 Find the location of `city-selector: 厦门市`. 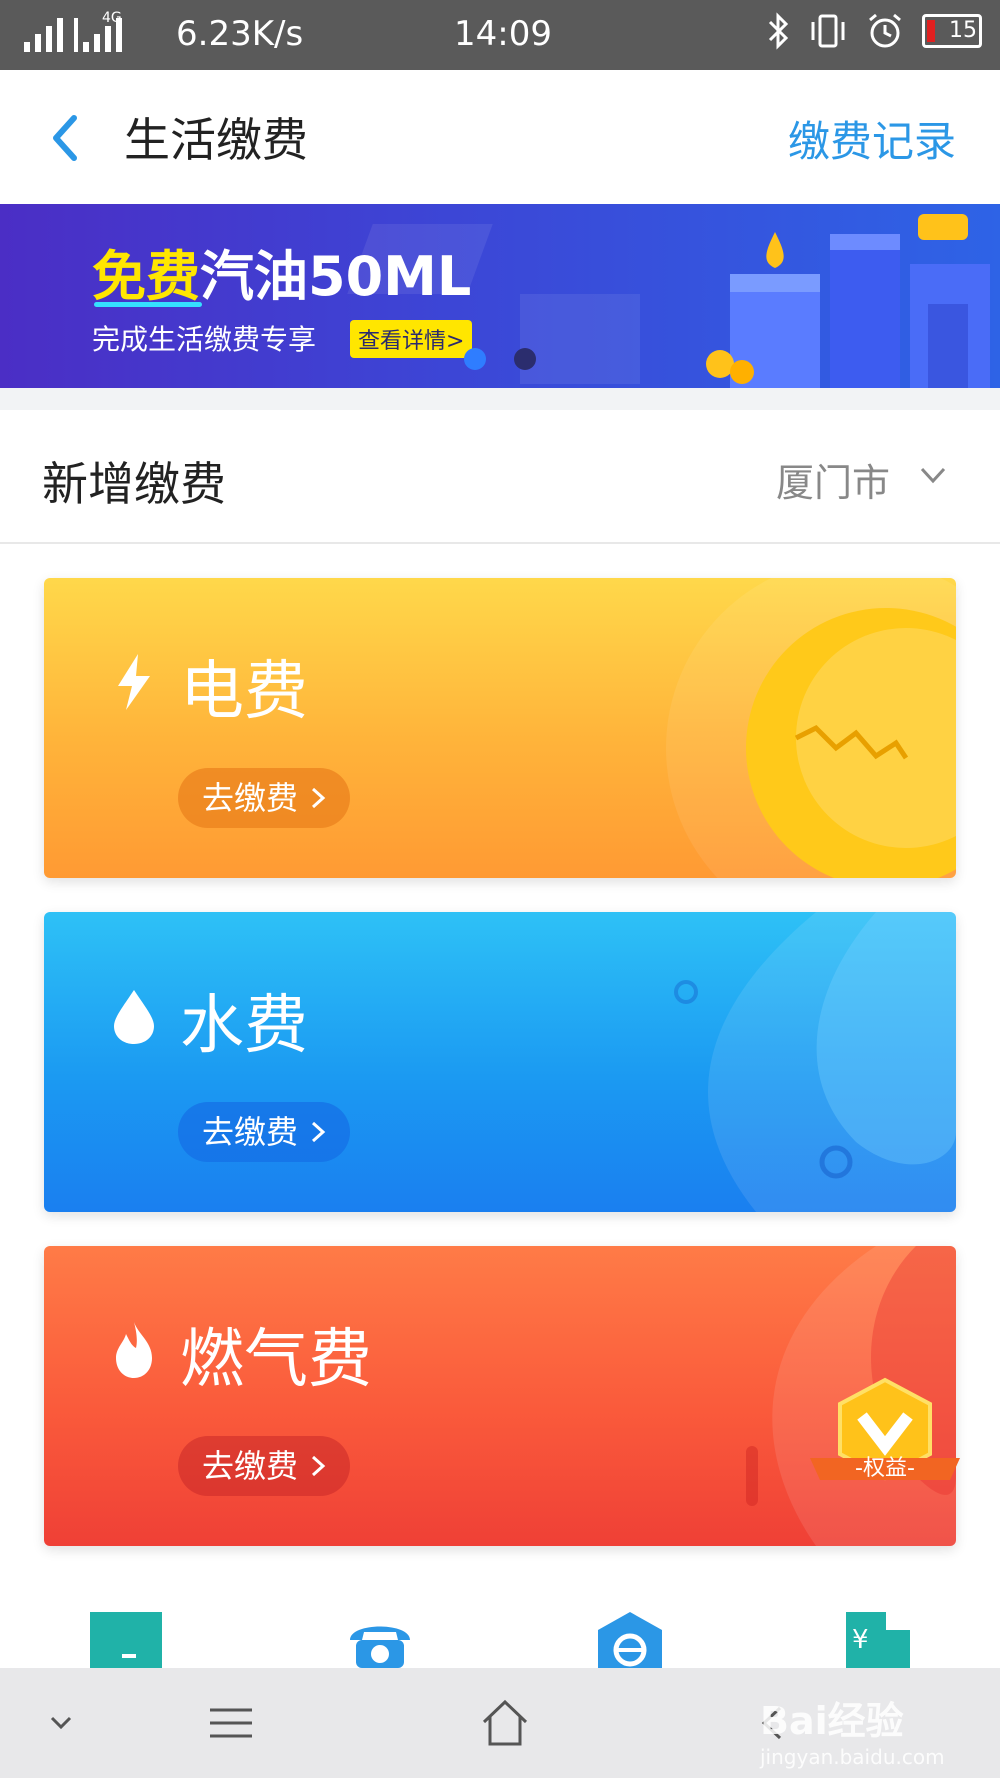

city-selector: 厦门市 is located at coordinates (833, 479).